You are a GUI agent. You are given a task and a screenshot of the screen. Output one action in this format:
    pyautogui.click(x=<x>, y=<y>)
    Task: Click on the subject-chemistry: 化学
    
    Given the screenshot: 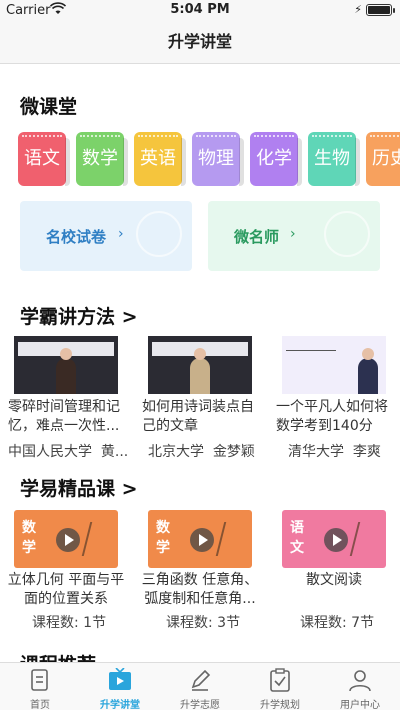 What is the action you would take?
    pyautogui.click(x=276, y=159)
    